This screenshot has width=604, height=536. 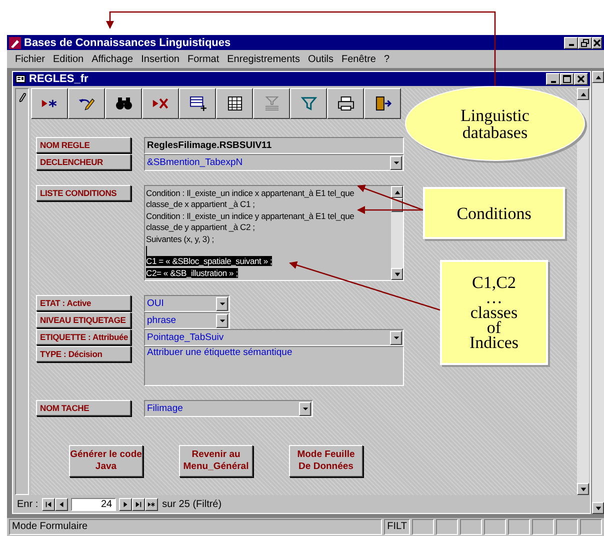 What do you see at coordinates (187, 320) in the screenshot?
I see `dropdown-field: phrase` at bounding box center [187, 320].